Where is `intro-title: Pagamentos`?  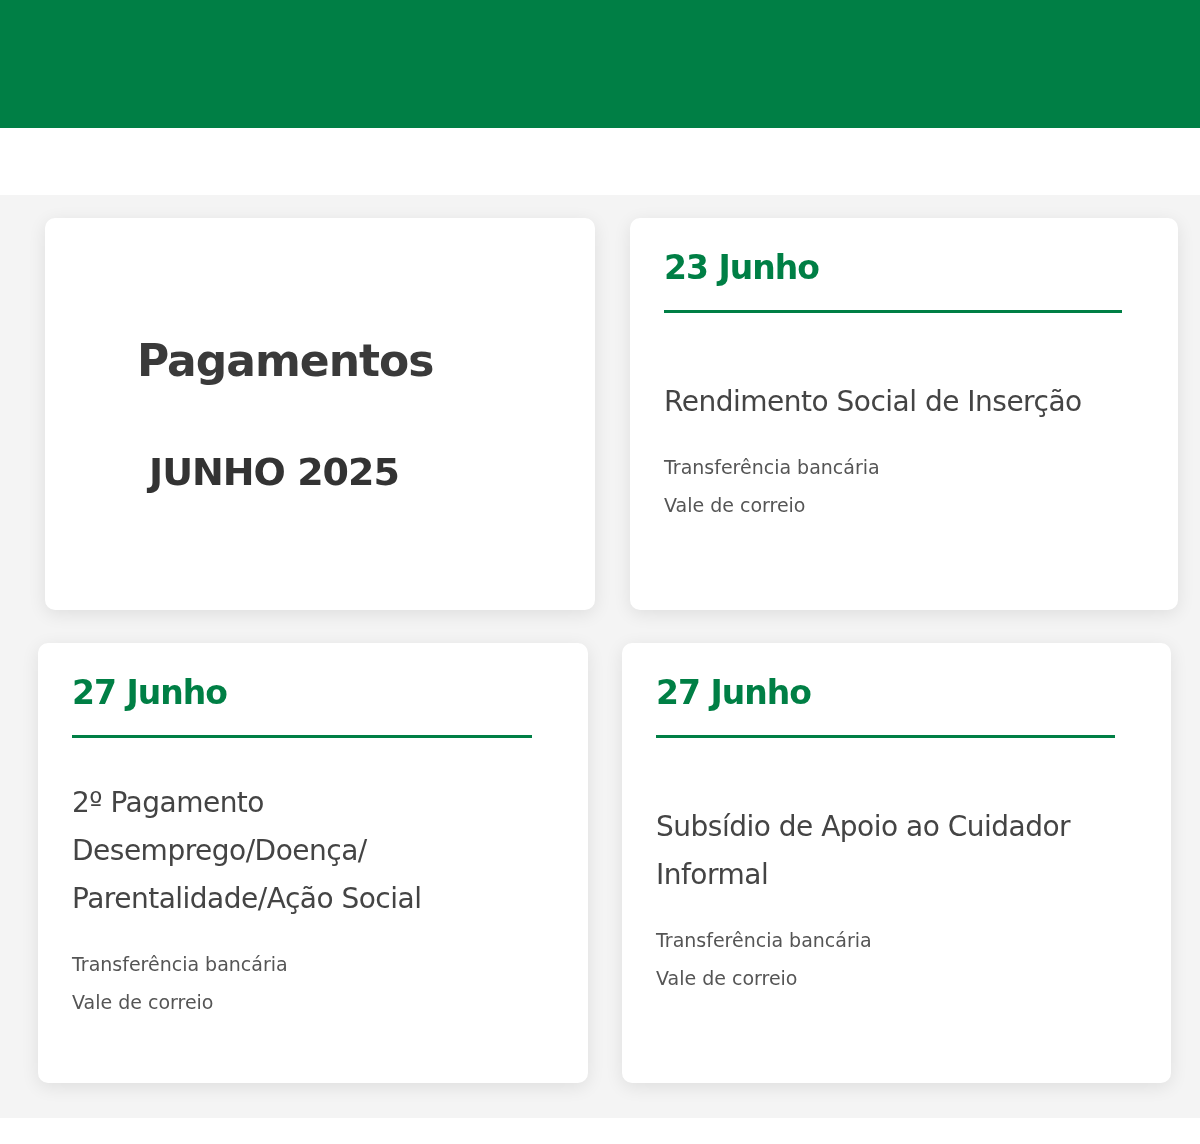 intro-title: Pagamentos is located at coordinates (286, 360).